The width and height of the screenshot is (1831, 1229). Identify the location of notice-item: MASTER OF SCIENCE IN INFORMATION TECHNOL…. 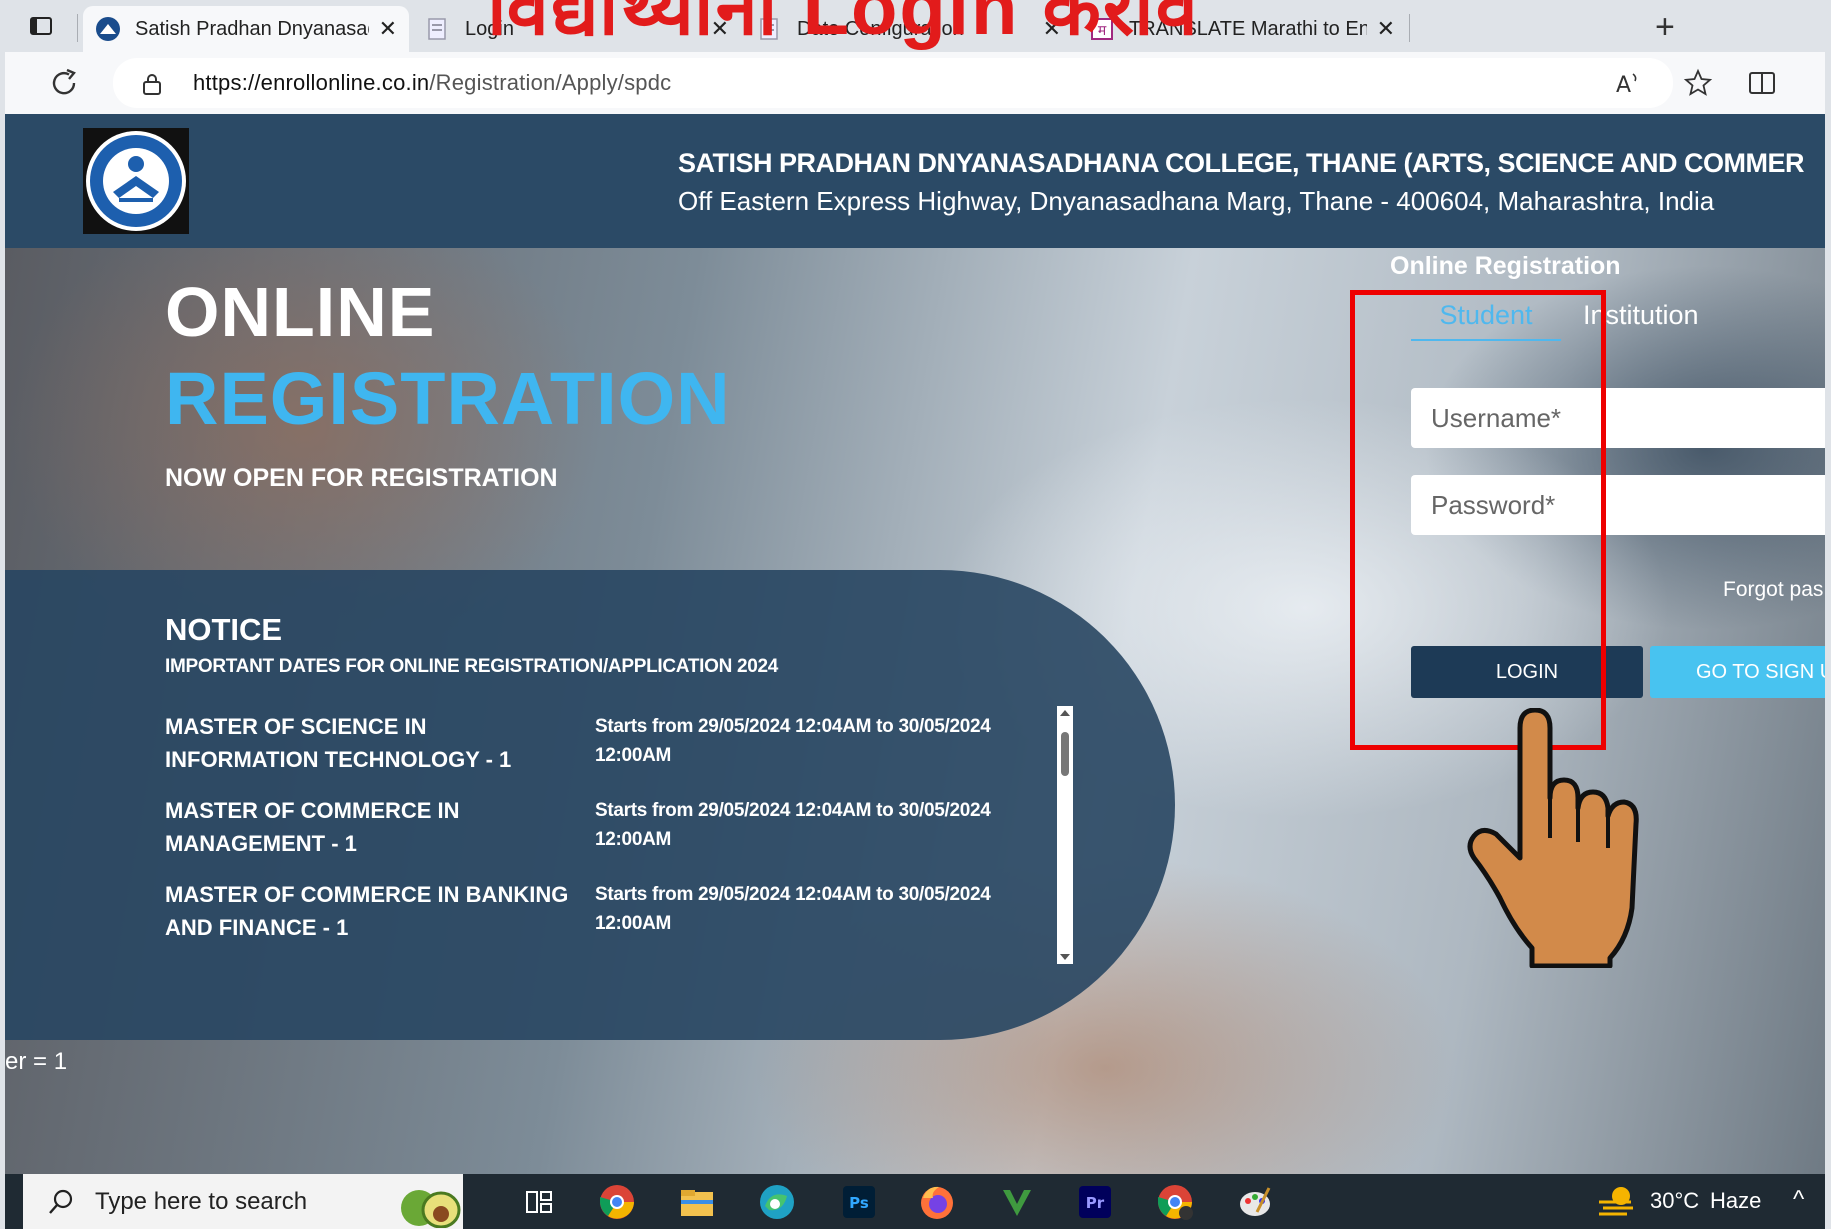
(615, 752).